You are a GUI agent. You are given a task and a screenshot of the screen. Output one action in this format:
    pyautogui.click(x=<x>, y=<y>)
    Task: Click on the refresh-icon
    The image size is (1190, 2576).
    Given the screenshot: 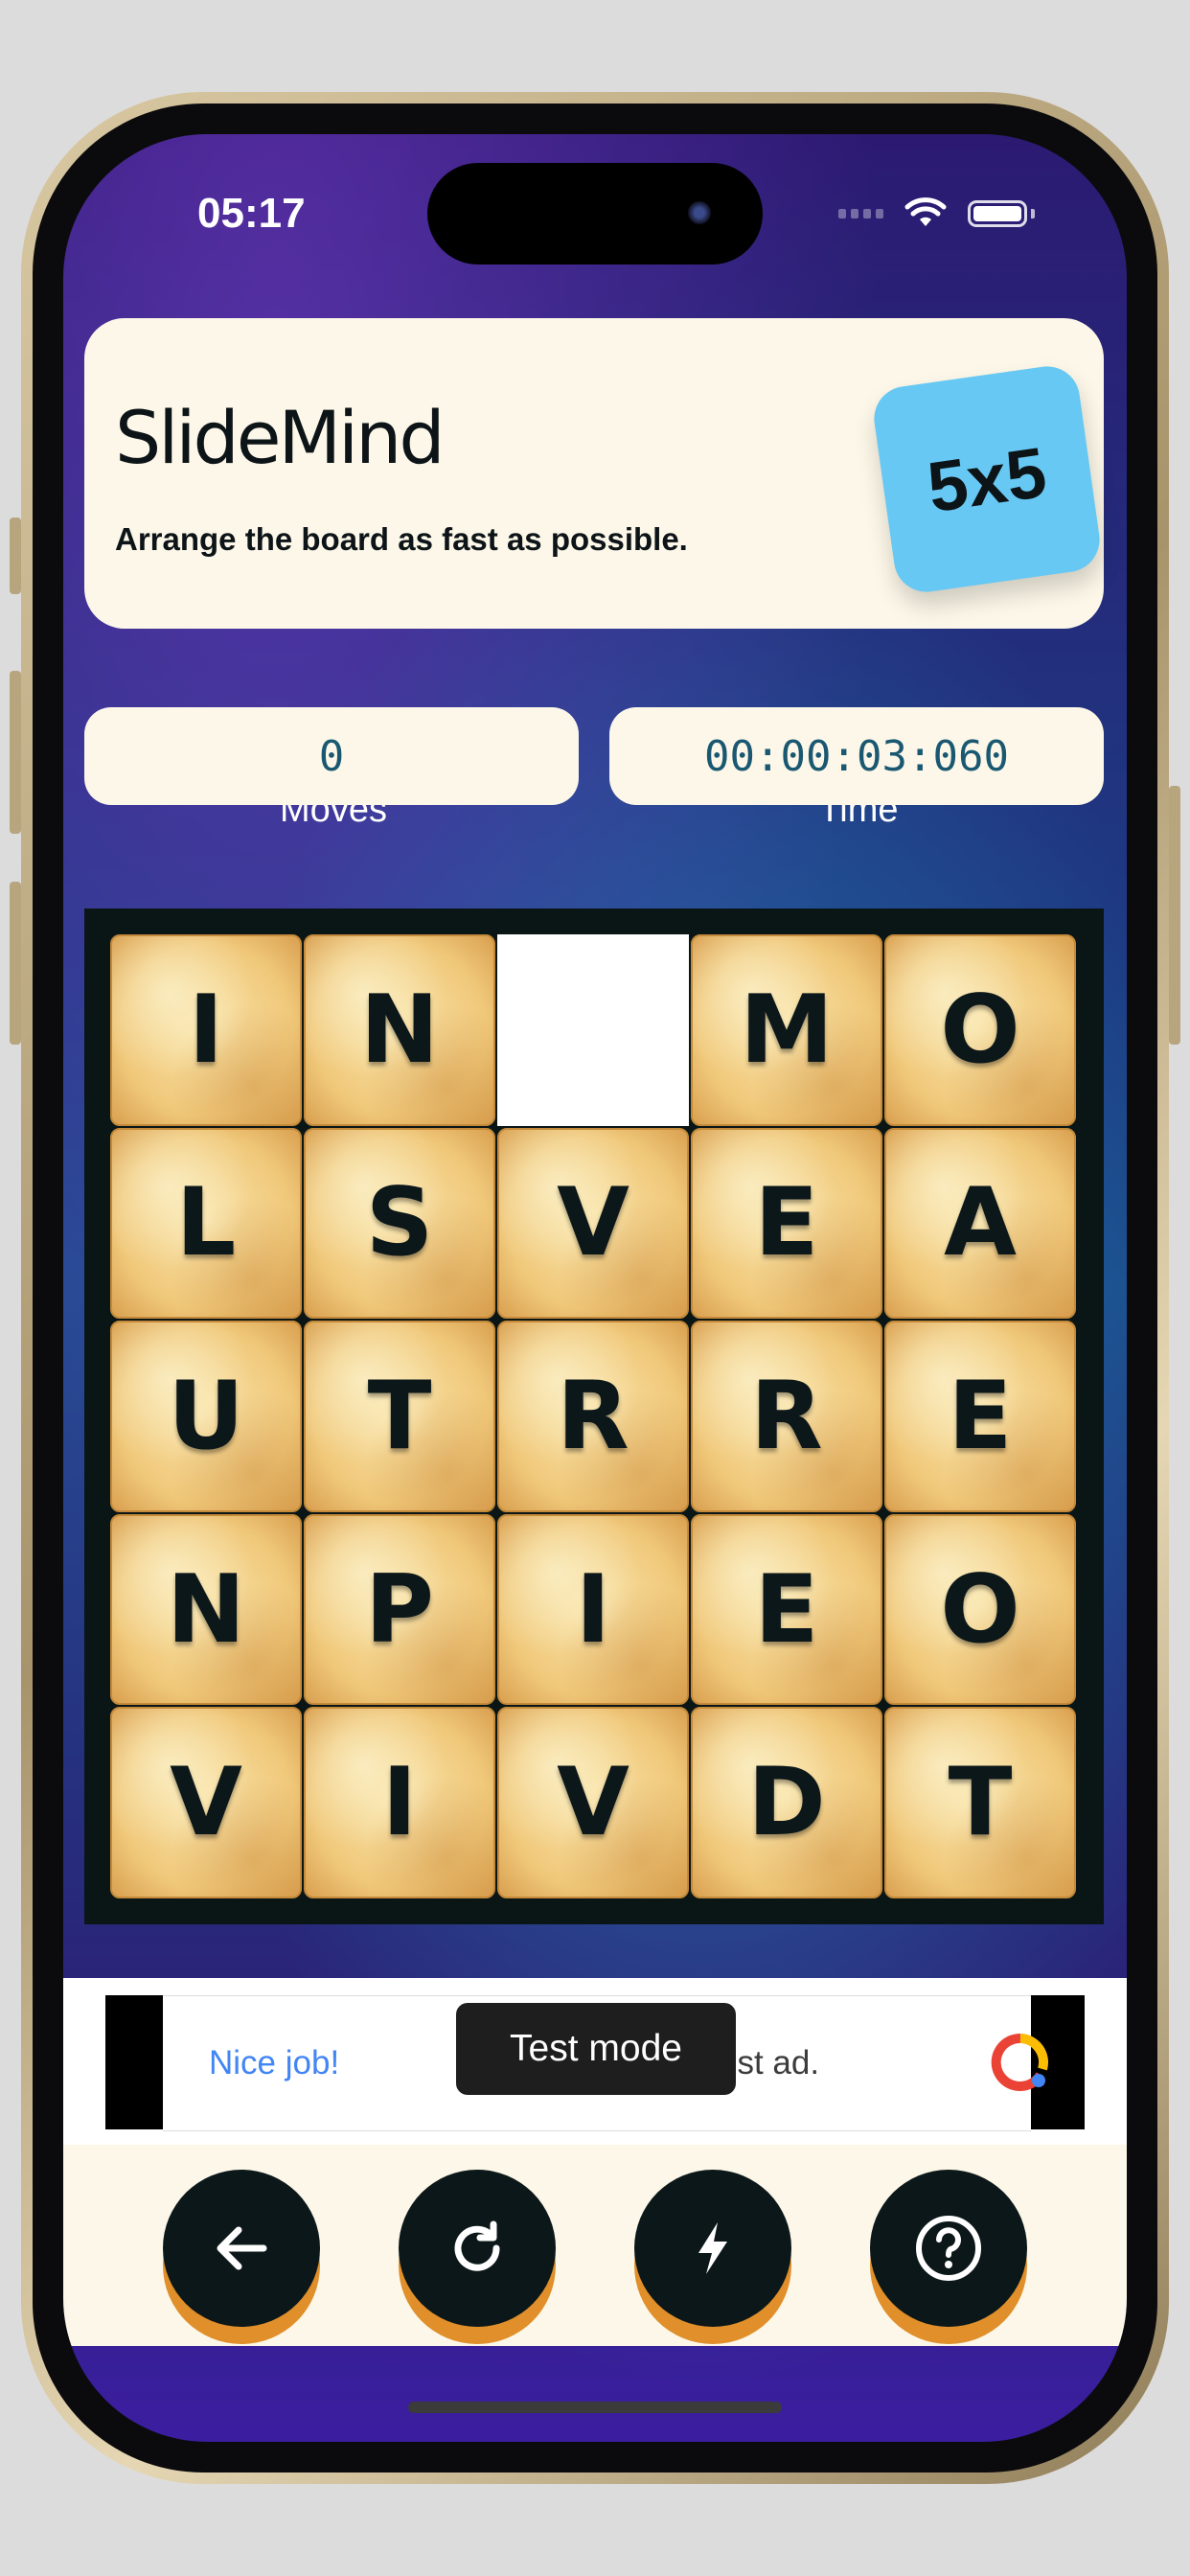 What is the action you would take?
    pyautogui.click(x=477, y=2245)
    